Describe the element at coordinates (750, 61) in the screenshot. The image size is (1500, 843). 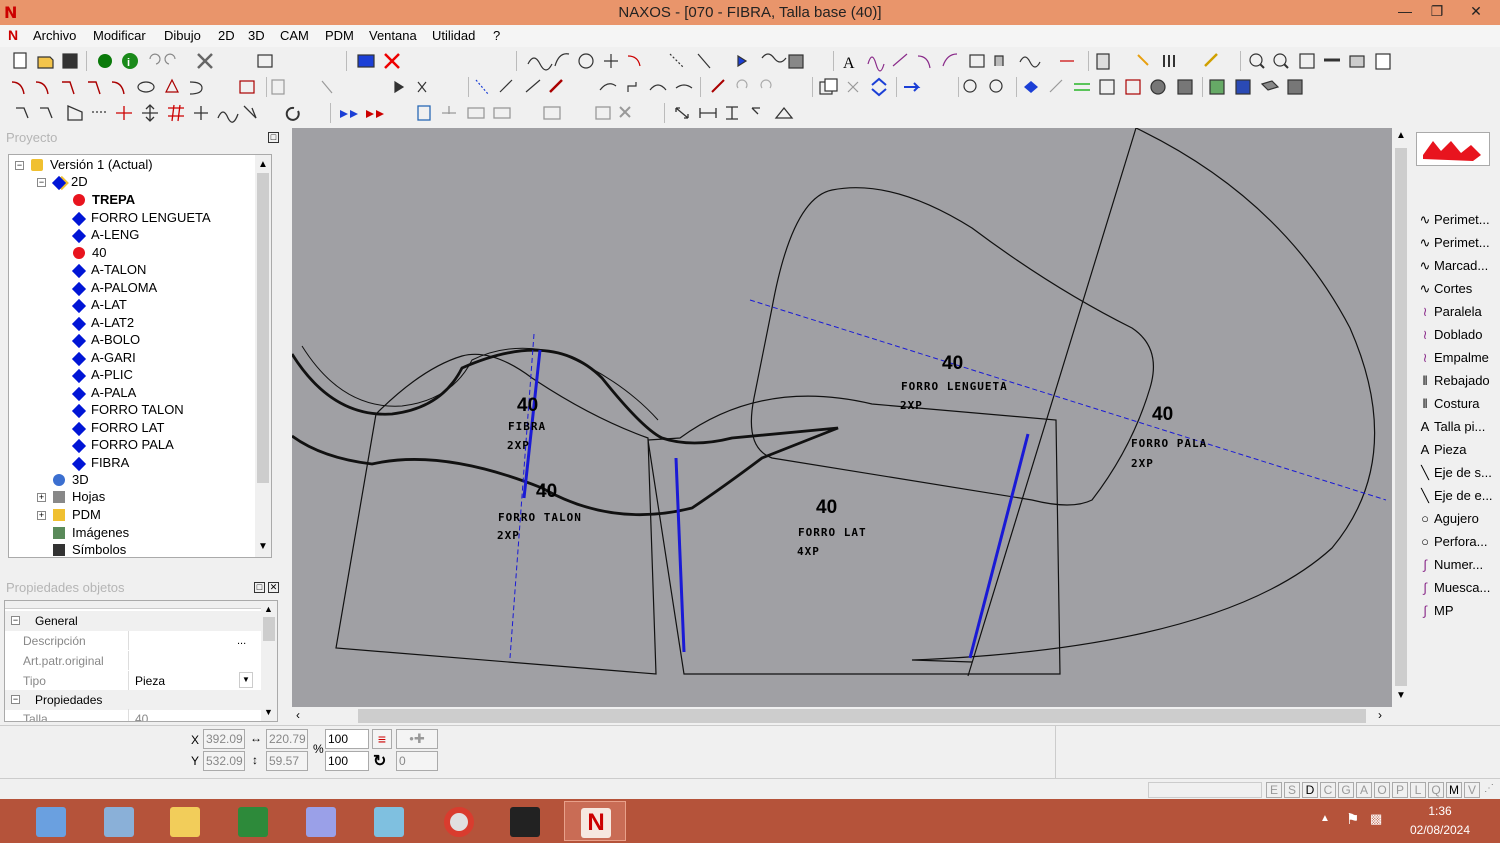
I see `toolbar-row-1-icons: A i` at that location.